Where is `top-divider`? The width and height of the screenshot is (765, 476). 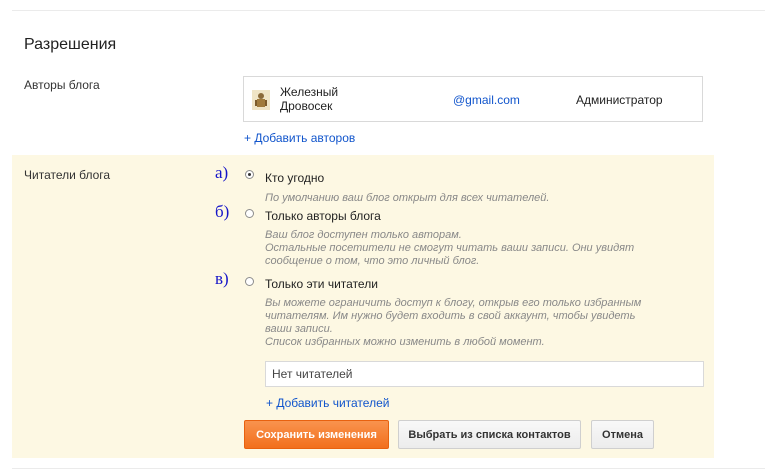
top-divider is located at coordinates (388, 10).